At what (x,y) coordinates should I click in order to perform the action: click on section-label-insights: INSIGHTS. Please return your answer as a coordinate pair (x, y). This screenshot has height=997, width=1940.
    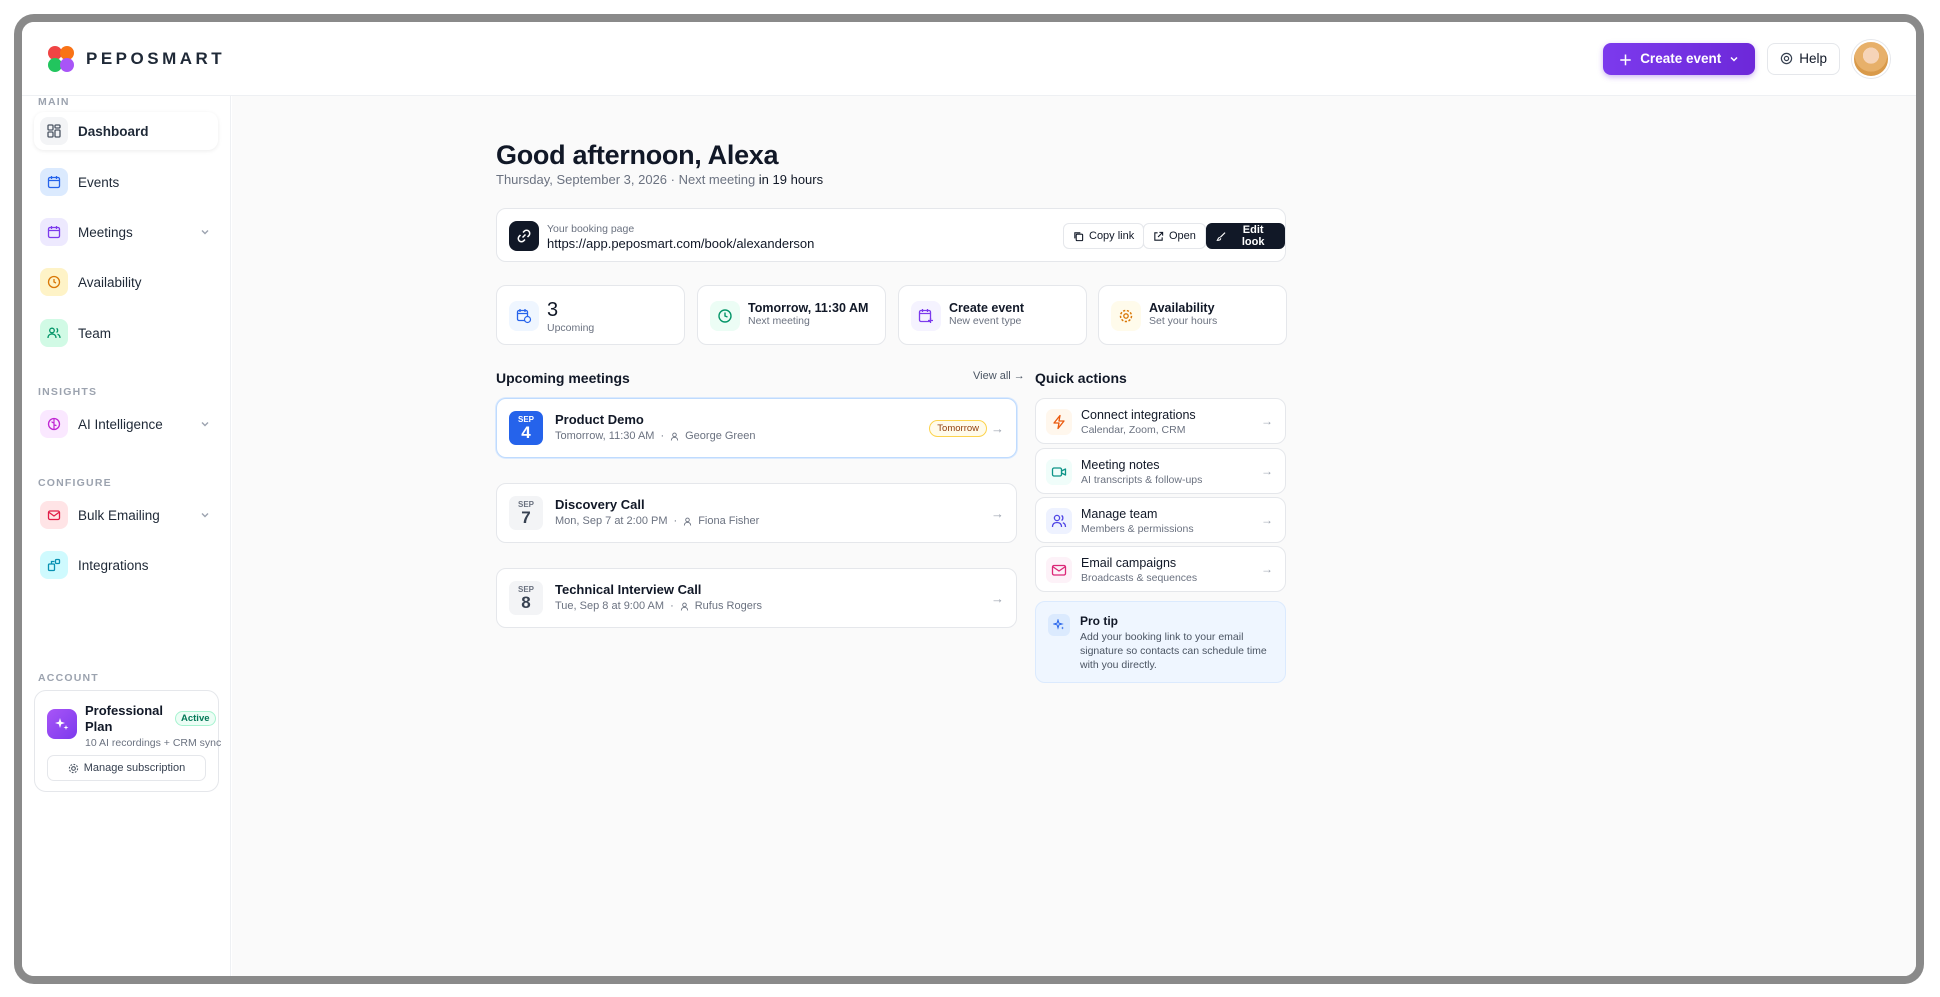
    Looking at the image, I should click on (68, 392).